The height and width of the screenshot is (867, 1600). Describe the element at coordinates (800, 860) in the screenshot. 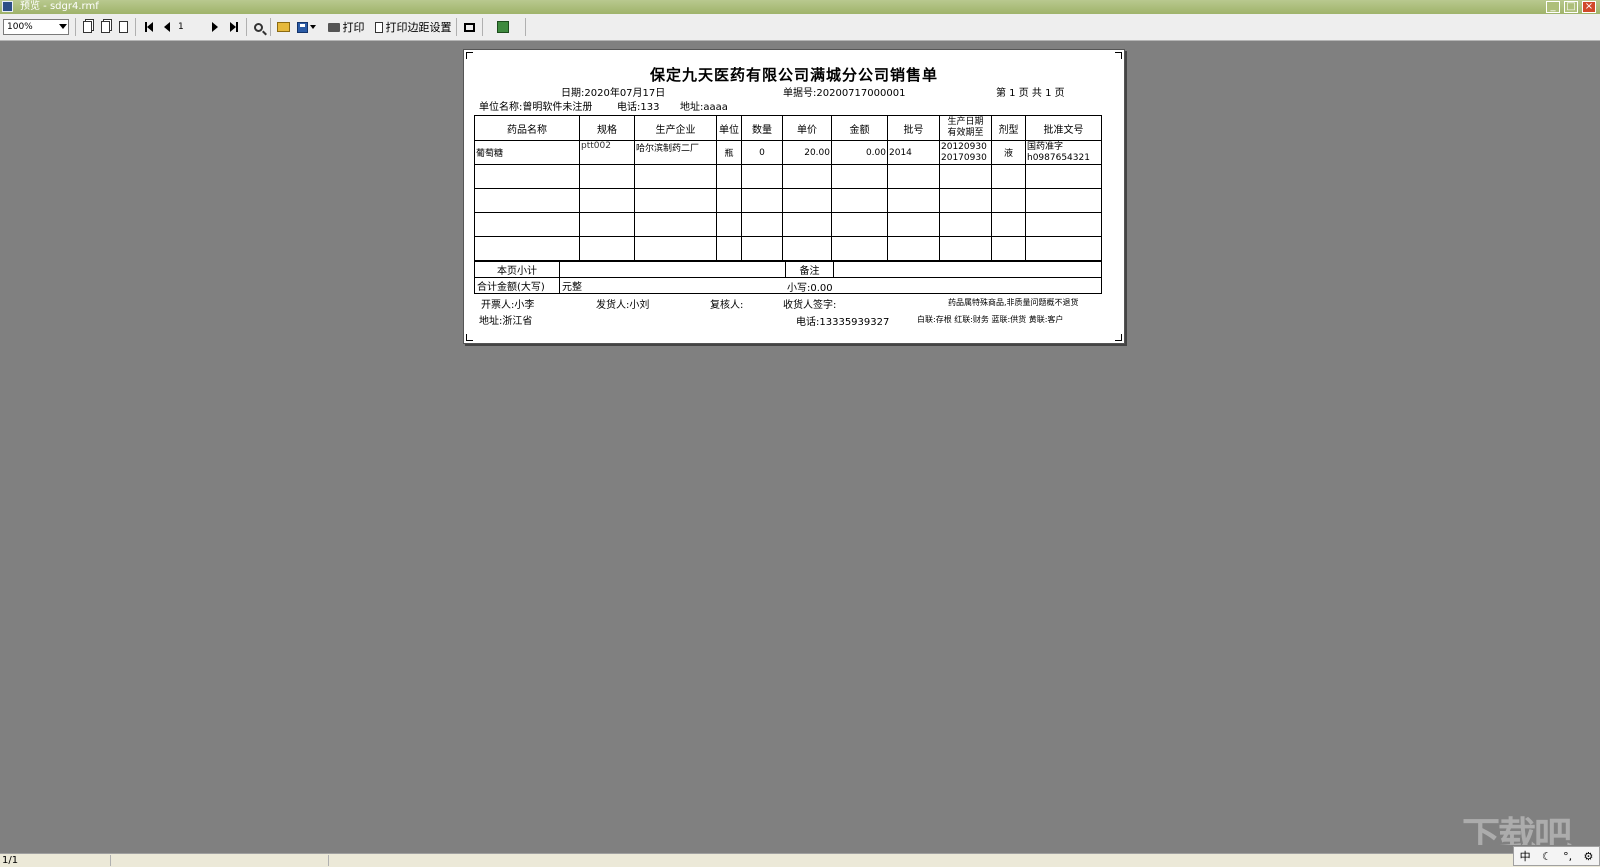

I see `status-bar: 1/1` at that location.